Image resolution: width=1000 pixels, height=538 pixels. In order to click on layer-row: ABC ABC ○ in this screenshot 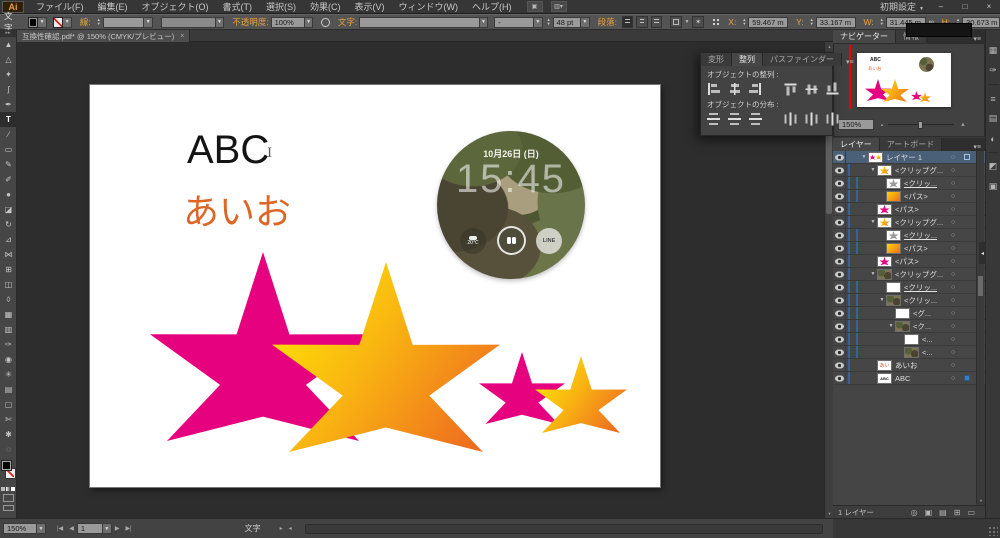, I will do `click(909, 378)`.